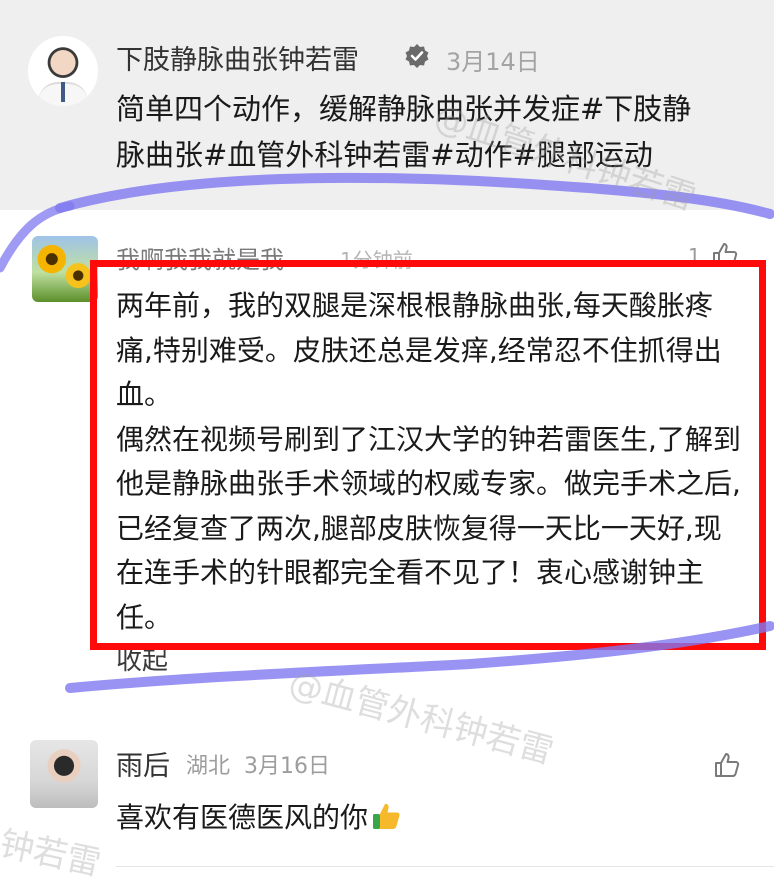 The image size is (774, 886). I want to click on thumbs-up-icon, so click(727, 765).